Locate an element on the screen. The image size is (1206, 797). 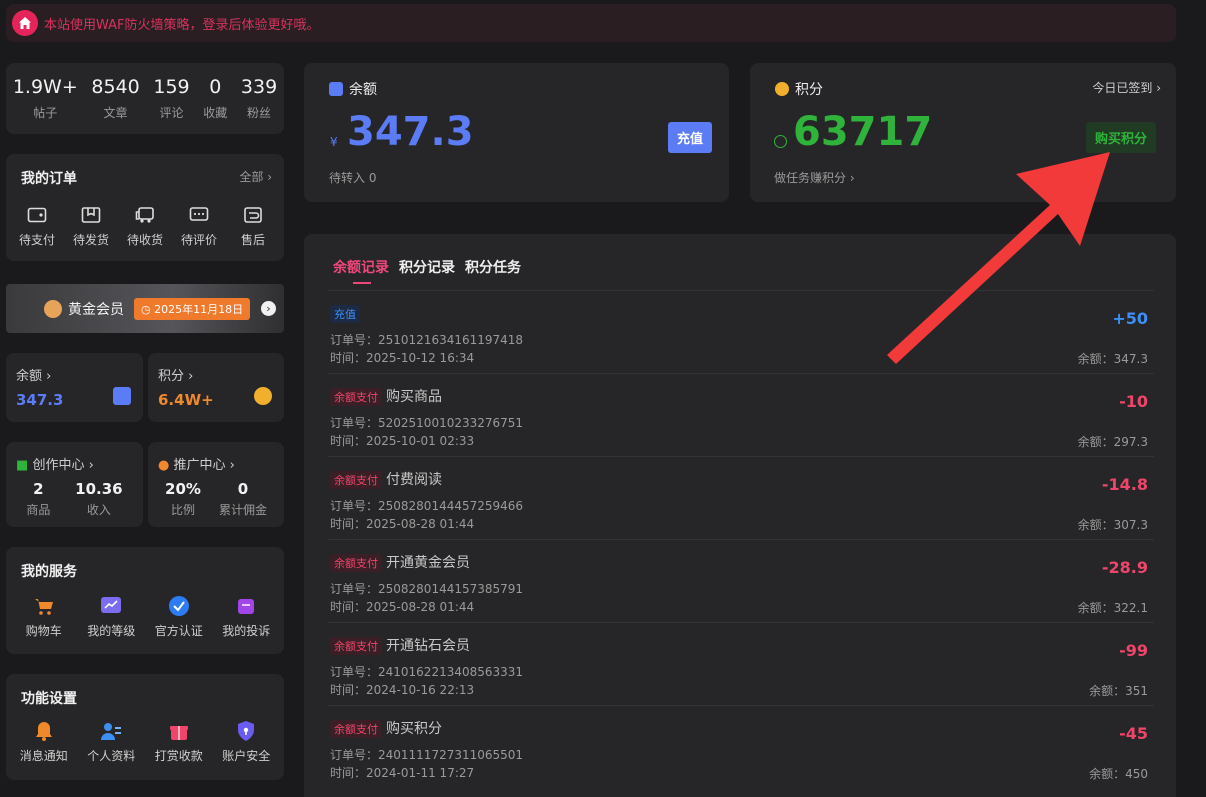
record-balance-after: 余额：322.1 is located at coordinates (1112, 608).